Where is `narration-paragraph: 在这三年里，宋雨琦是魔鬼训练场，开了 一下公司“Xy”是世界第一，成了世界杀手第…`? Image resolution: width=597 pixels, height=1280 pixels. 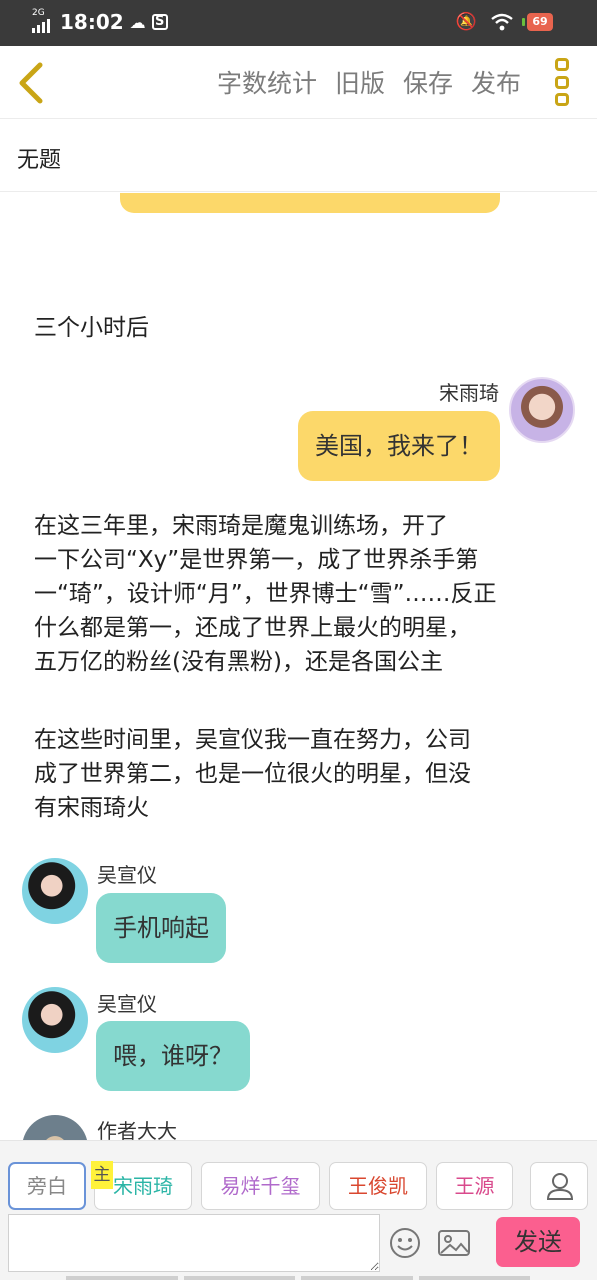
narration-paragraph: 在这三年里，宋雨琦是魔鬼训练场，开了 一下公司“Xy”是世界第一，成了世界杀手第… is located at coordinates (299, 594).